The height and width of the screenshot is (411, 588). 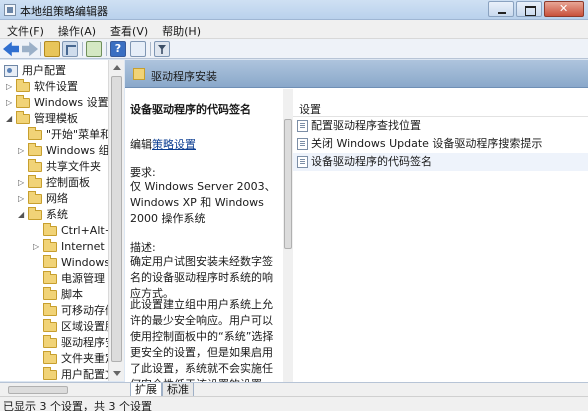 I want to click on policy-title: 设备驱动程序的代码签名, so click(x=190, y=109).